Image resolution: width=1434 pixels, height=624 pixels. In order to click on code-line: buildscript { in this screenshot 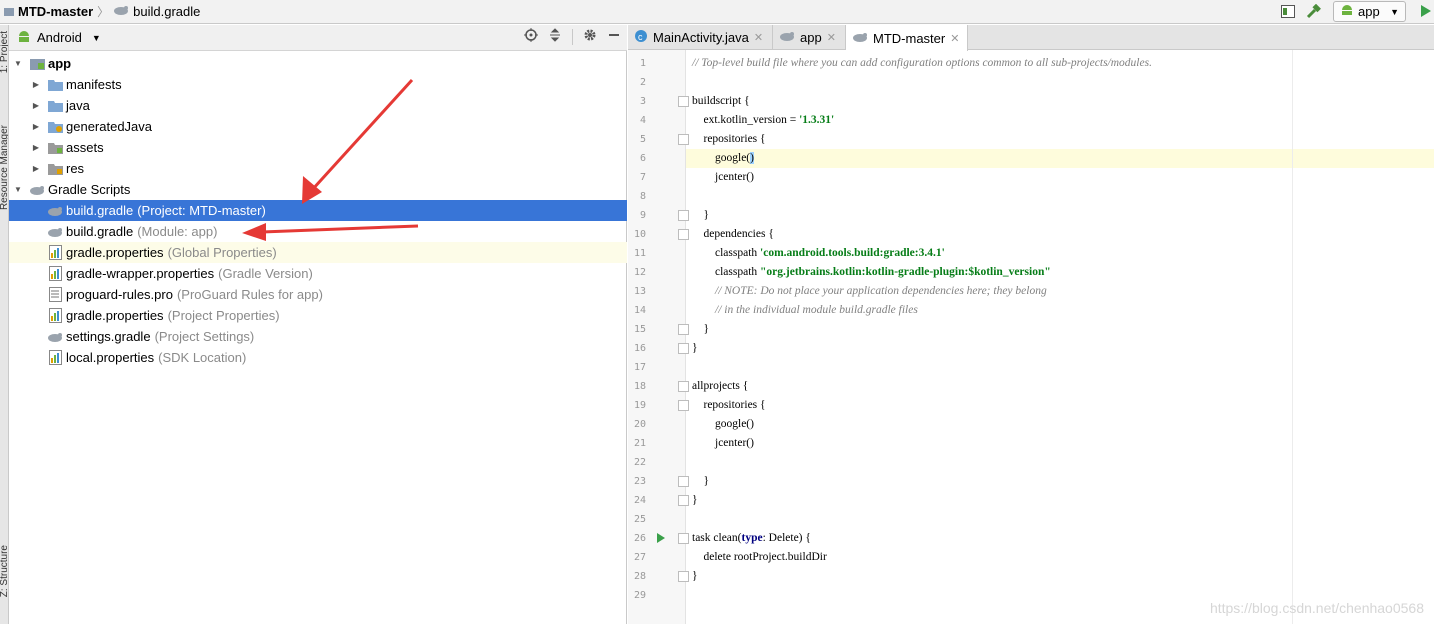, I will do `click(1060, 101)`.